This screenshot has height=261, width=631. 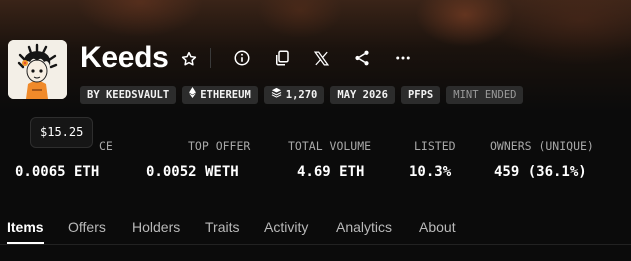 I want to click on creator-badge: BY KEEDSVAULT, so click(x=128, y=95).